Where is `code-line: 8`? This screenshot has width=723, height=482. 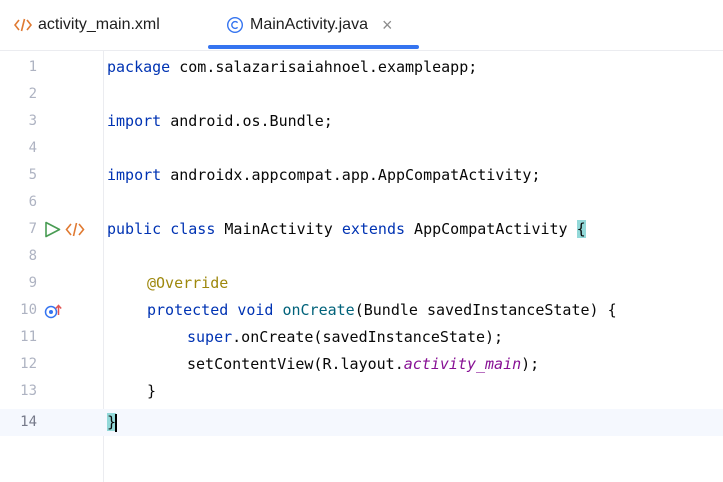
code-line: 8 is located at coordinates (361, 256).